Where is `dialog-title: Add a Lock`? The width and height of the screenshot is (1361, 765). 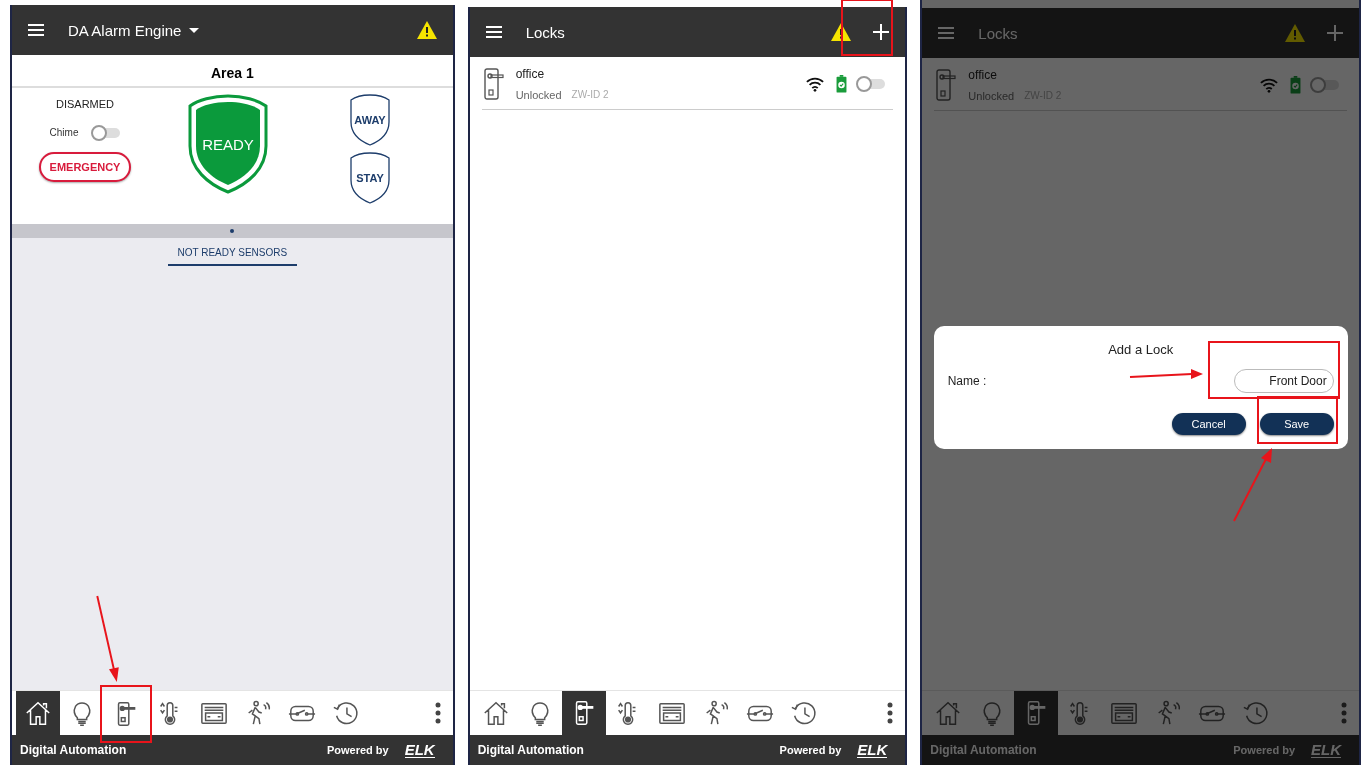 dialog-title: Add a Lock is located at coordinates (1141, 349).